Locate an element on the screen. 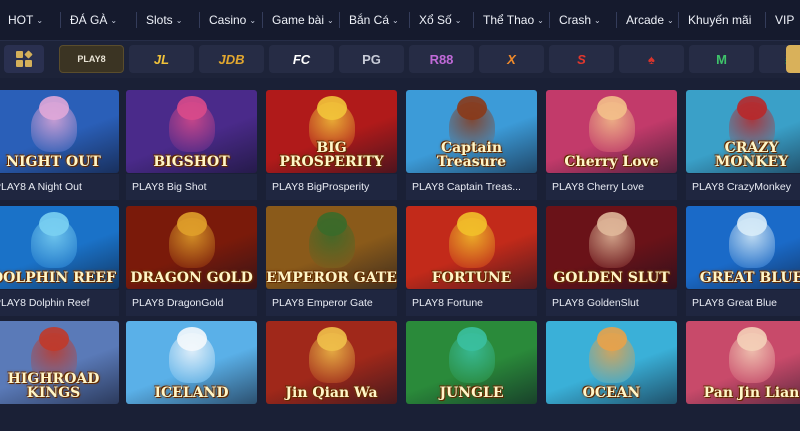 The width and height of the screenshot is (800, 431). provider-tab-pg-logo: PG is located at coordinates (371, 59).